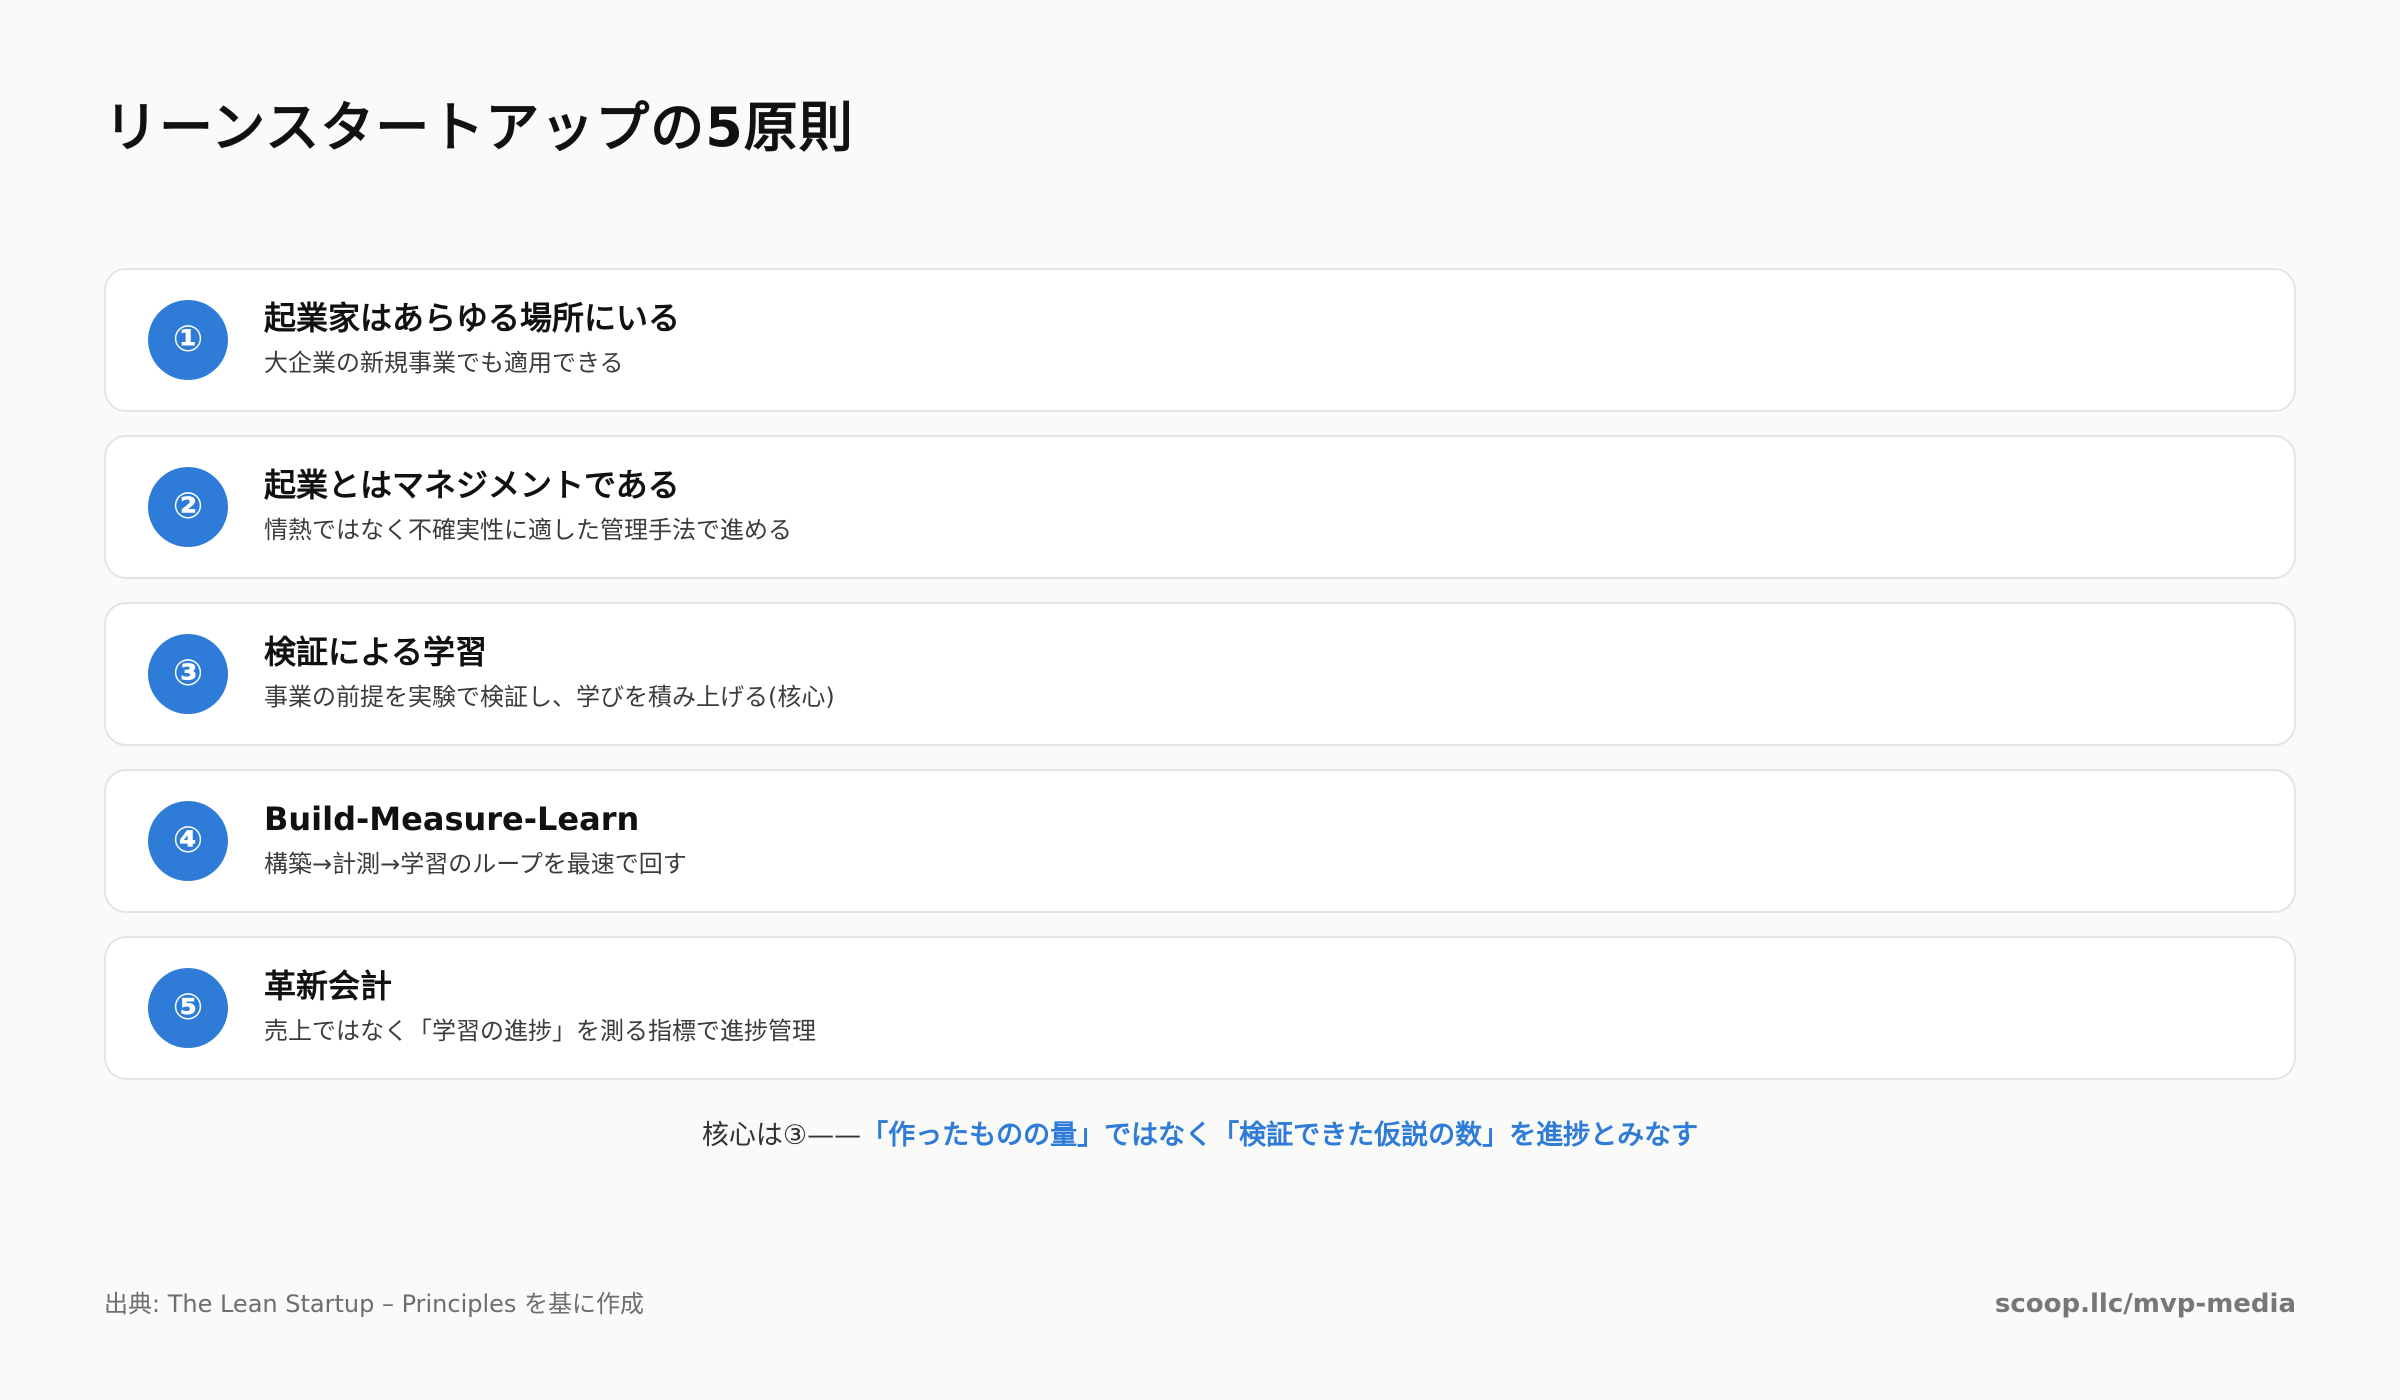  I want to click on principle-number-badge: ②, so click(188, 507).